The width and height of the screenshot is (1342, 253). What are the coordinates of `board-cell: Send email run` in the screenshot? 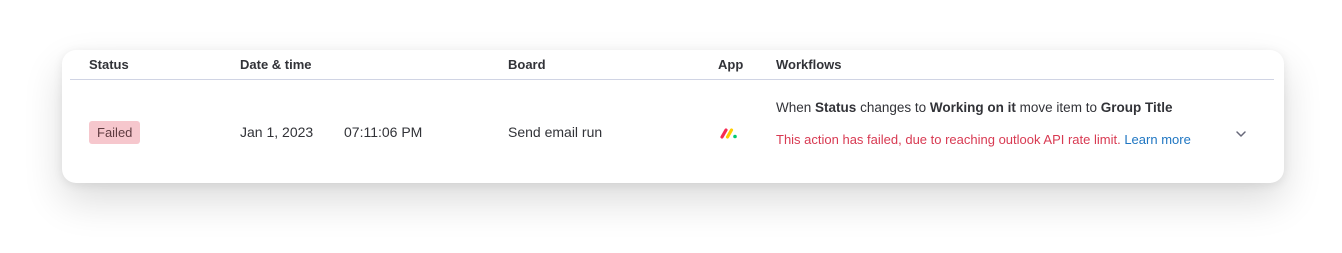 It's located at (555, 132).